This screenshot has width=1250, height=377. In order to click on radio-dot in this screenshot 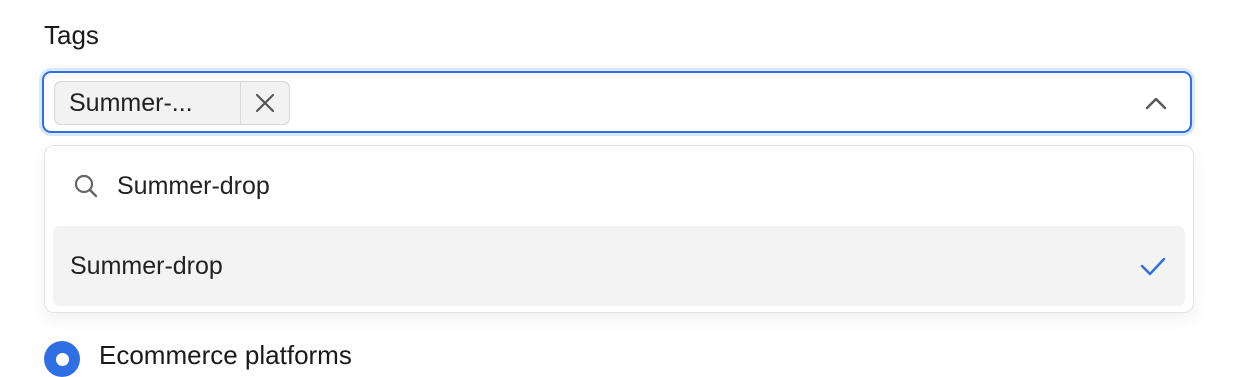, I will do `click(62, 359)`.